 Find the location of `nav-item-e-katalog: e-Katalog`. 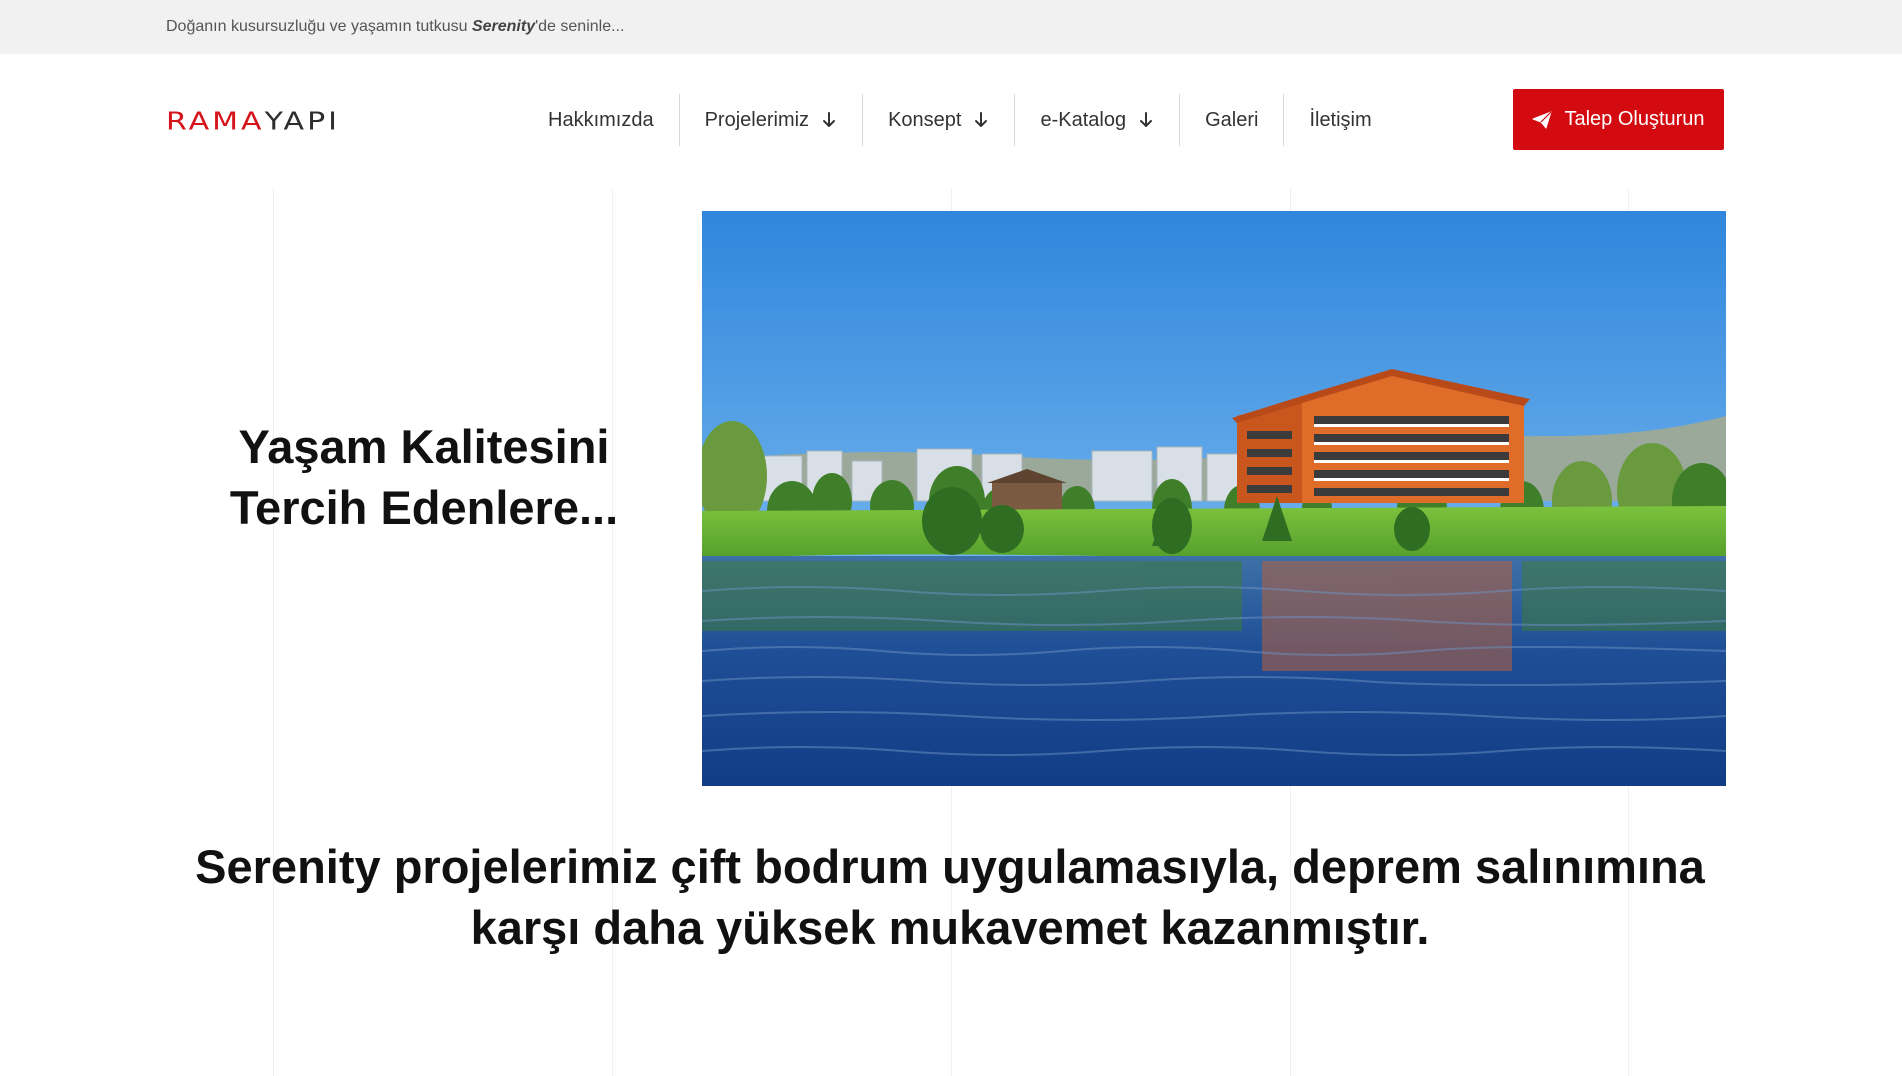

nav-item-e-katalog: e-Katalog is located at coordinates (1098, 120).